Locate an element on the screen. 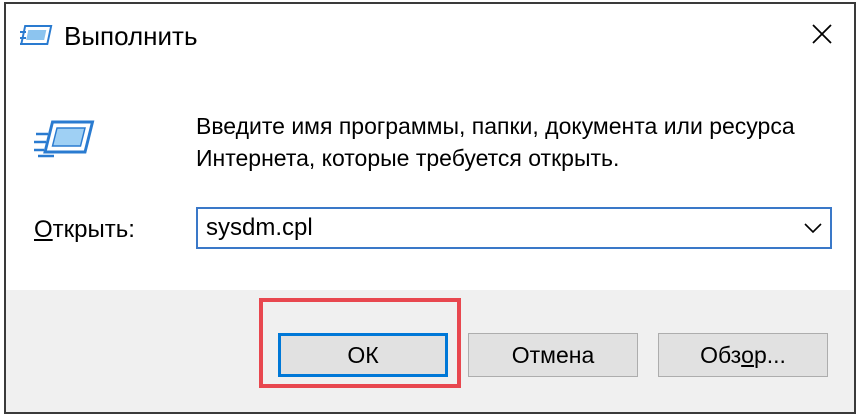 This screenshot has height=420, width=866. open-label: Открыть: is located at coordinates (84, 230).